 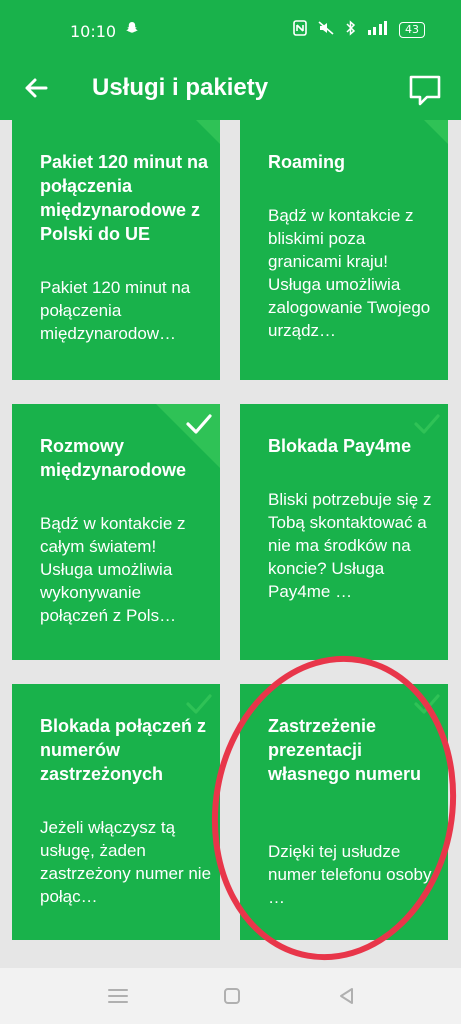 What do you see at coordinates (359, 29) in the screenshot?
I see `status-icons: 43` at bounding box center [359, 29].